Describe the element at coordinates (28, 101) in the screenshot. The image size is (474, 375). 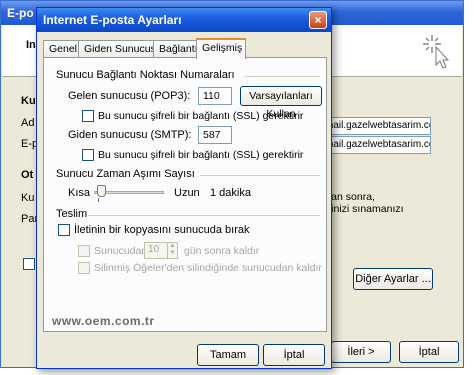
I see `background-label-1: Ku` at that location.